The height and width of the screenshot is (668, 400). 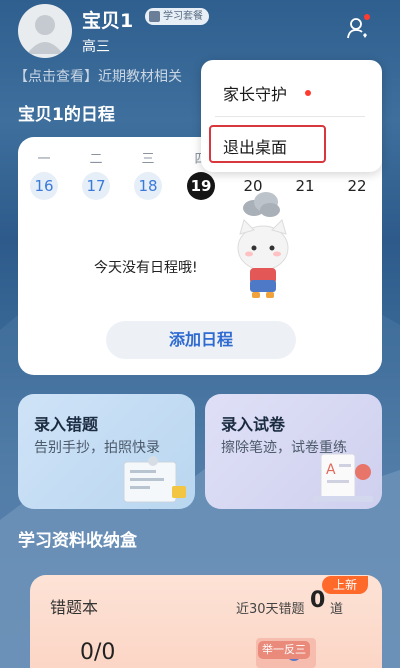 What do you see at coordinates (337, 609) in the screenshot?
I see `count-unit: 道` at bounding box center [337, 609].